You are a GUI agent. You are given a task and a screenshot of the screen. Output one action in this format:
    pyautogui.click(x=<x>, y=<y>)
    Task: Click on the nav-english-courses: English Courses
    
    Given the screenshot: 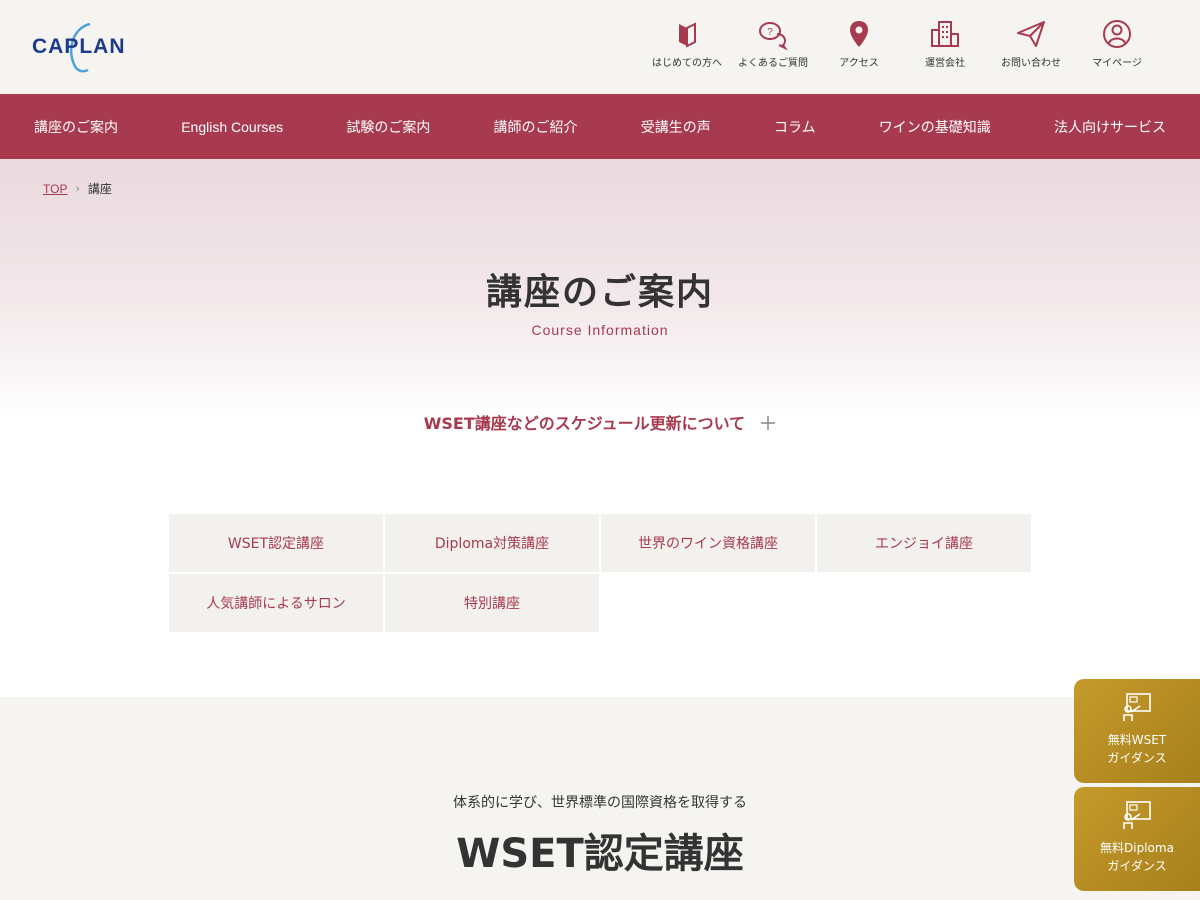 What is the action you would take?
    pyautogui.click(x=232, y=127)
    